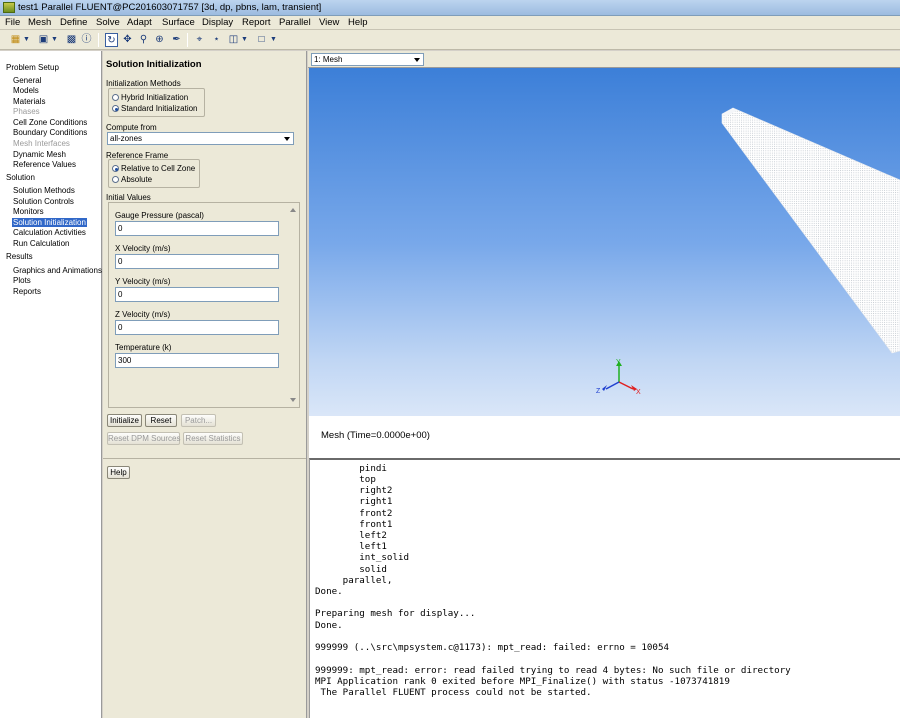  Describe the element at coordinates (261, 40) in the screenshot. I see `viewport-icon: □` at that location.